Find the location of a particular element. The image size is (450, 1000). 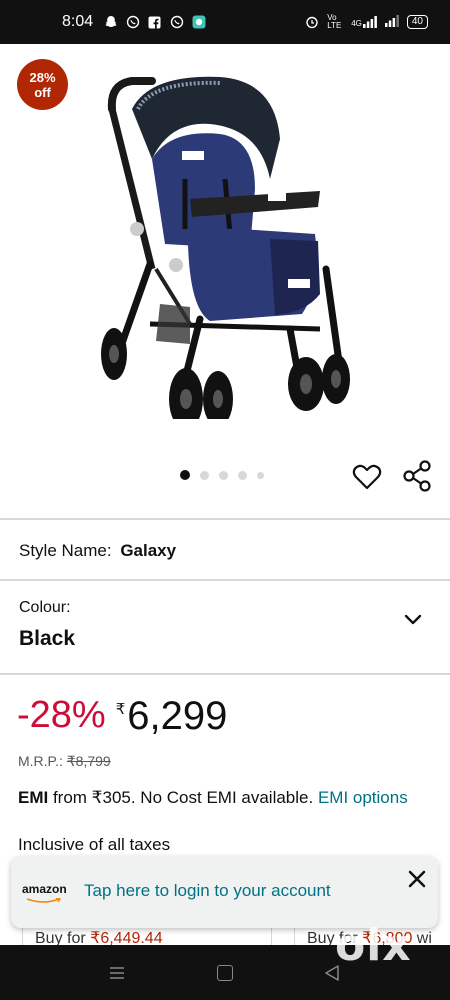

chevron-down-icon is located at coordinates (413, 619).